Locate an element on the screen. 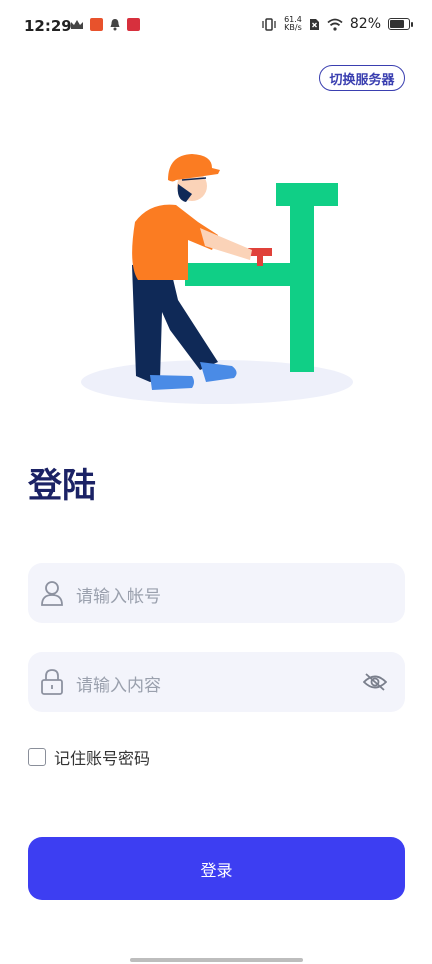  vibrate-icon is located at coordinates (269, 24).